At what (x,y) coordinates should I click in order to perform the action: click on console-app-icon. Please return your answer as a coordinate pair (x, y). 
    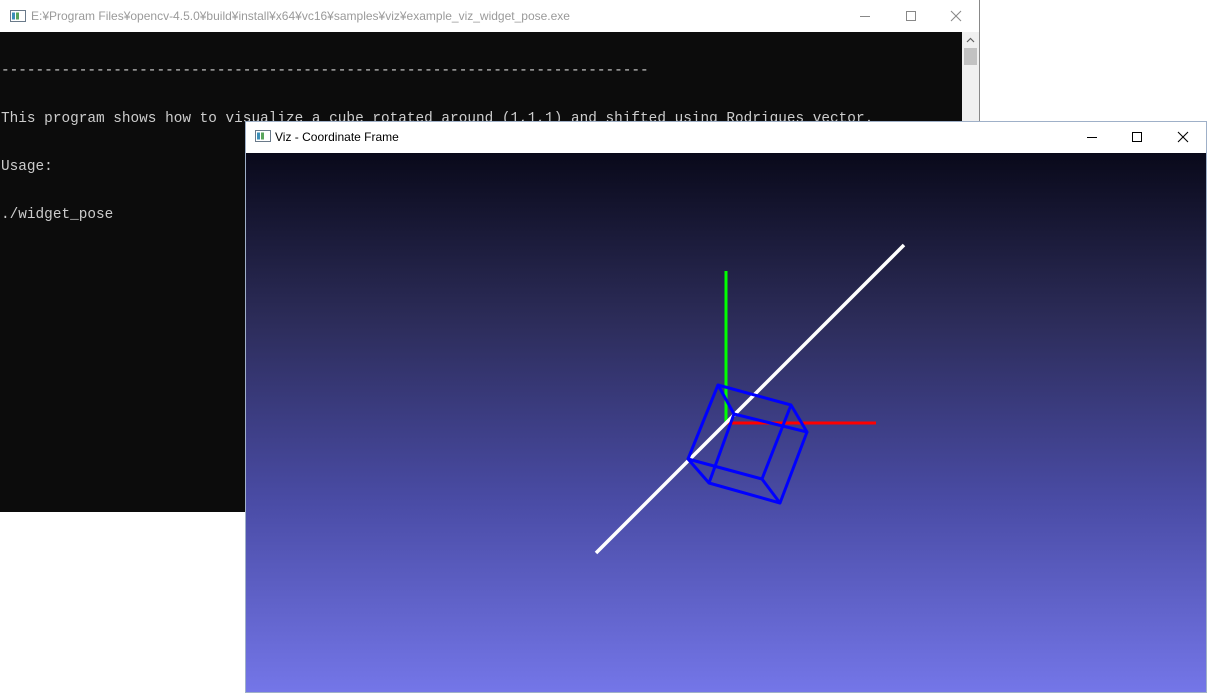
    Looking at the image, I should click on (18, 16).